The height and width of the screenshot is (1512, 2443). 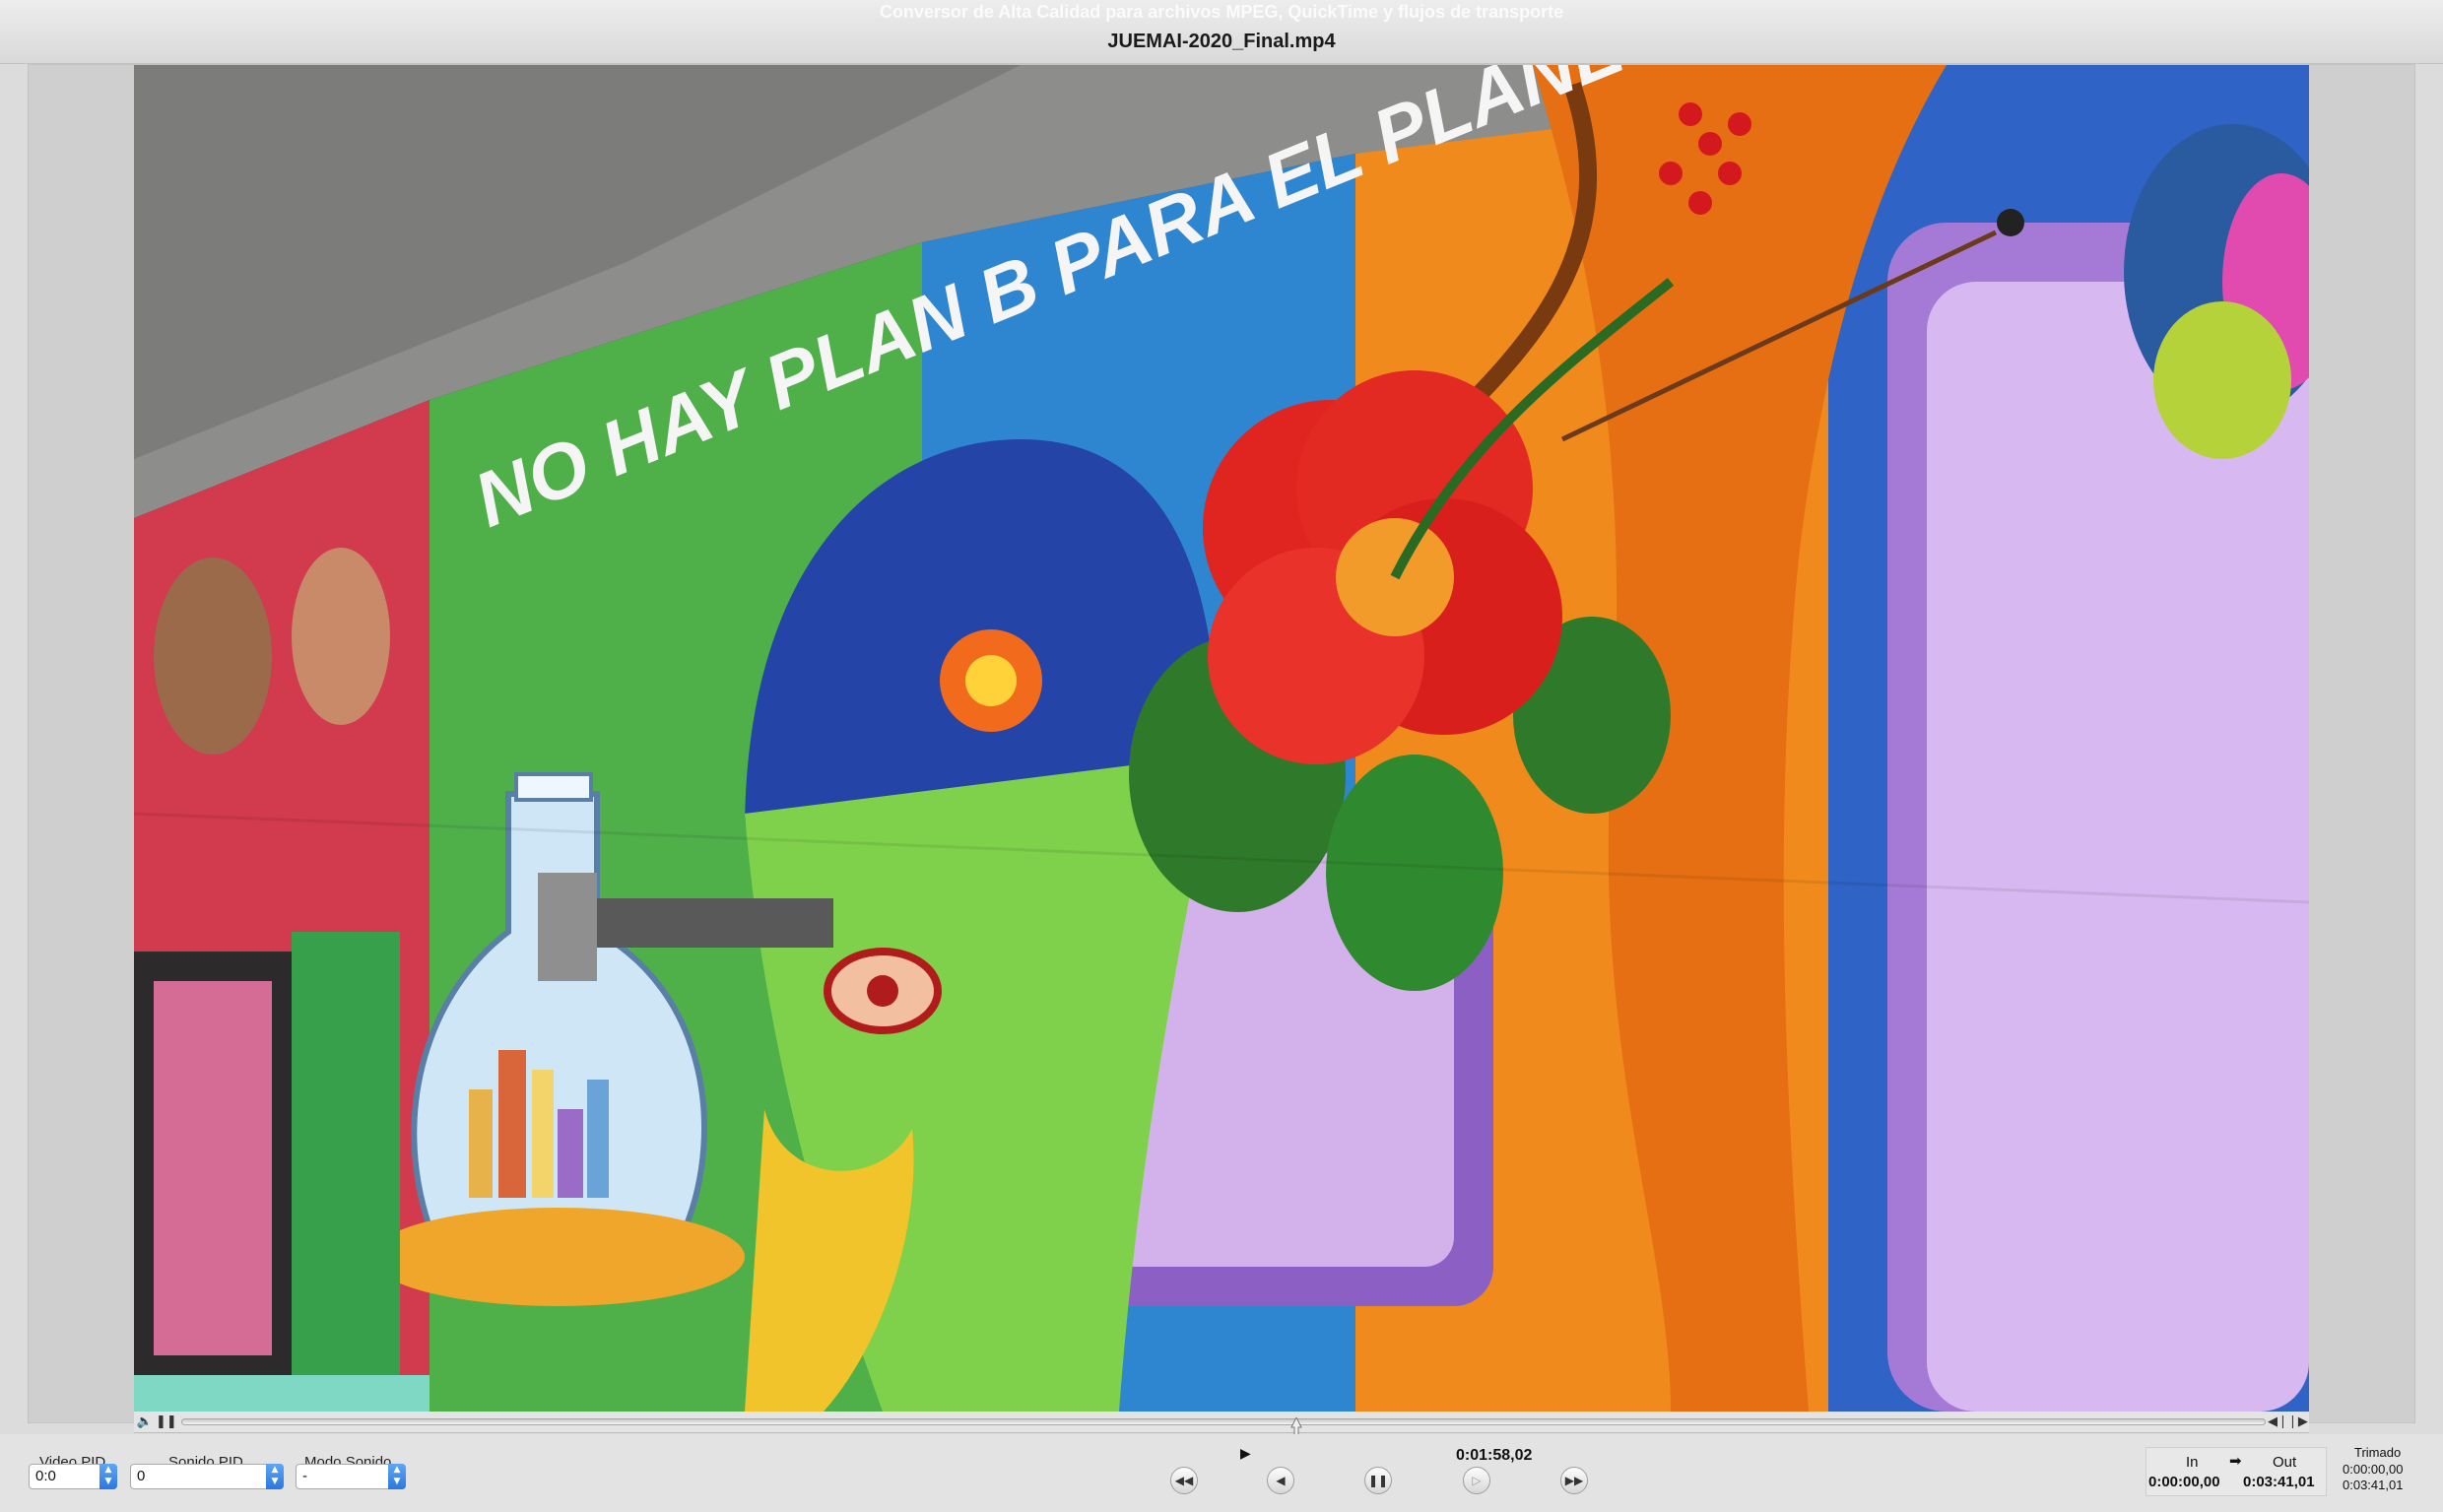 I want to click on step-forward-button: ▷, so click(x=1476, y=1480).